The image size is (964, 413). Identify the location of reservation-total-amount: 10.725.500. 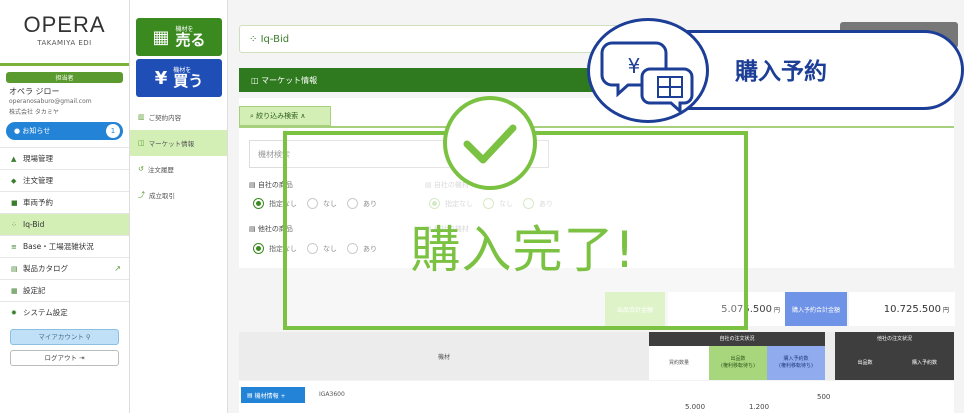
(912, 309).